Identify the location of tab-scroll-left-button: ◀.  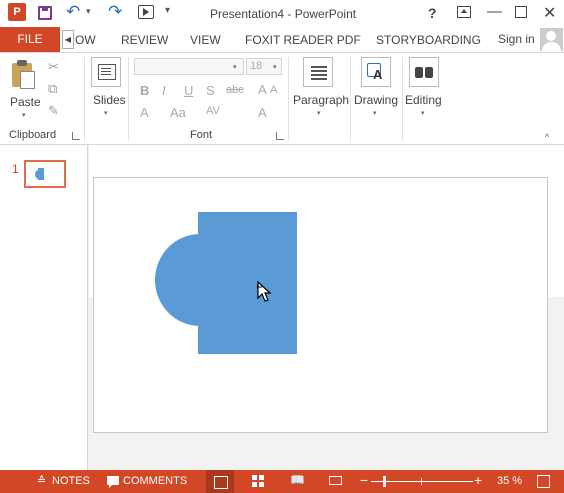
(68, 39).